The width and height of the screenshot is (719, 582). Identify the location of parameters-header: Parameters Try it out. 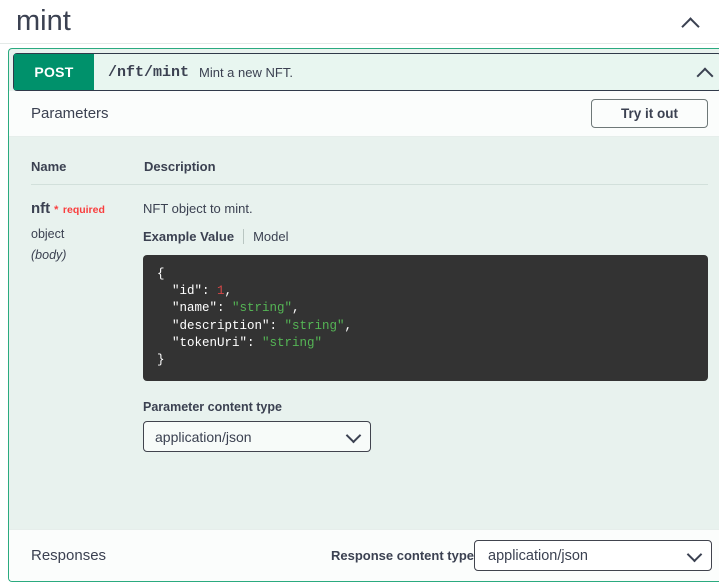
(364, 114).